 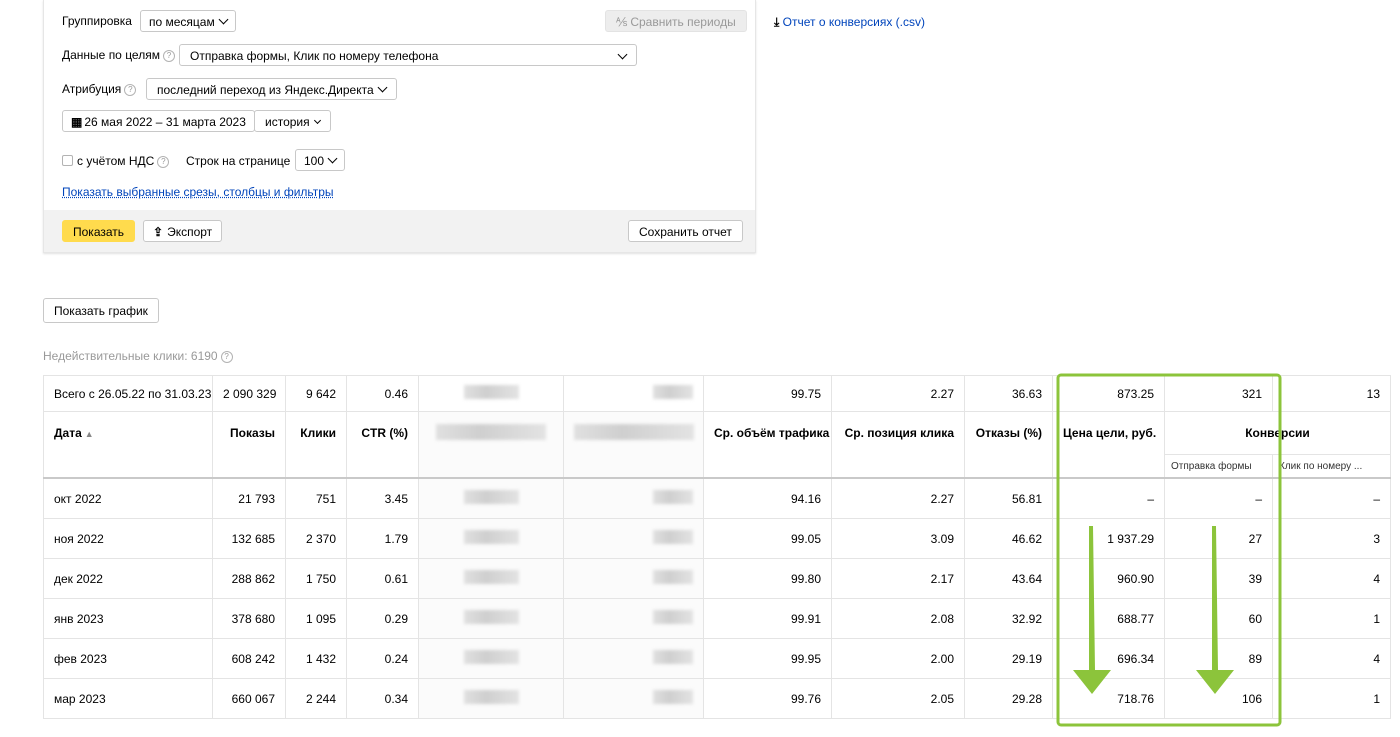 I want to click on cell-date: фев 2023, so click(x=128, y=658).